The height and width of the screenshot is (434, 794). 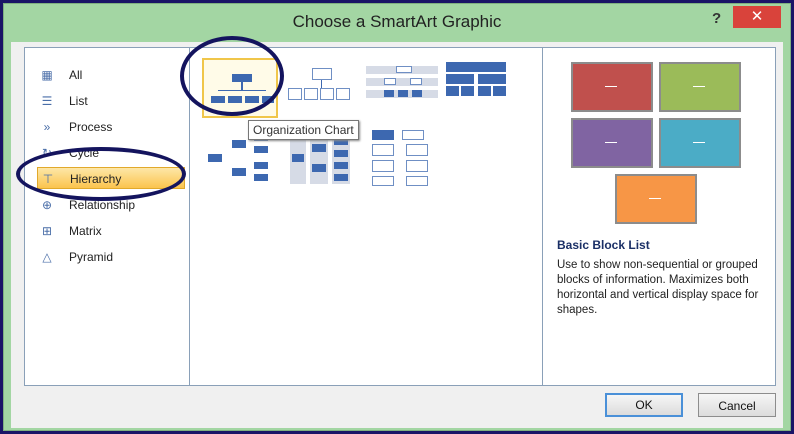 I want to click on relationship-icon: ⊕, so click(x=47, y=205).